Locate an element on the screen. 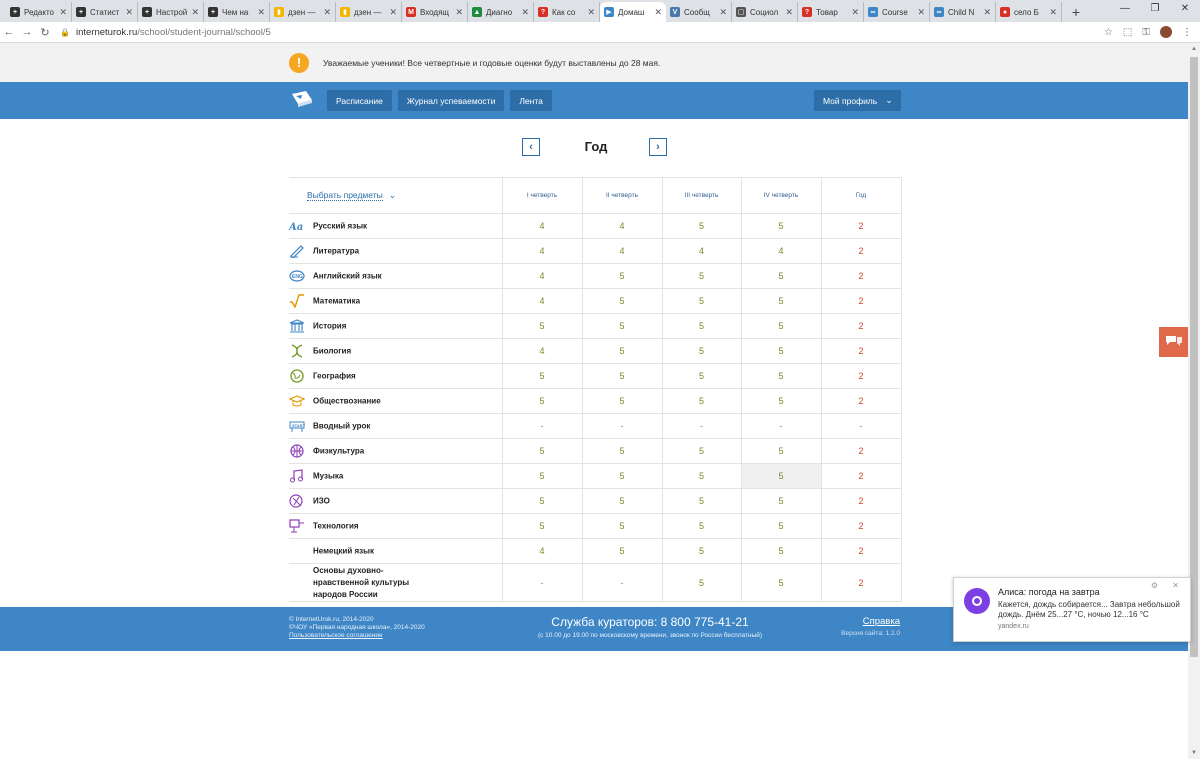 This screenshot has height=759, width=1200. forward-icon: → is located at coordinates (27, 32).